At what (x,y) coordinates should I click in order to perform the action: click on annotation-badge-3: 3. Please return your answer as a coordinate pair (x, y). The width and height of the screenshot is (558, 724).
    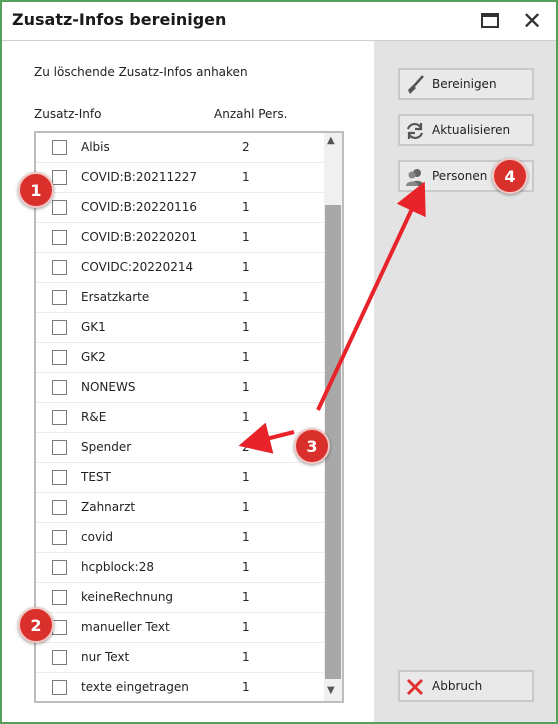
    Looking at the image, I should click on (312, 446).